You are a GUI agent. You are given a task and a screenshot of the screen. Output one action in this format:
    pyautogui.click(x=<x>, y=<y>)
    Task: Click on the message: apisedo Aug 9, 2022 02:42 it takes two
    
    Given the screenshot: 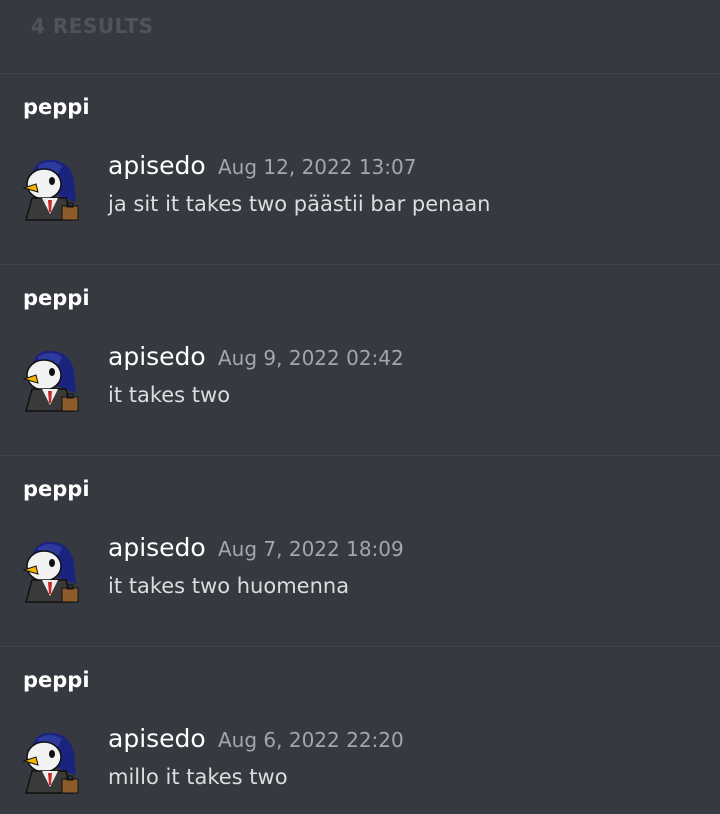 What is the action you would take?
    pyautogui.click(x=360, y=387)
    